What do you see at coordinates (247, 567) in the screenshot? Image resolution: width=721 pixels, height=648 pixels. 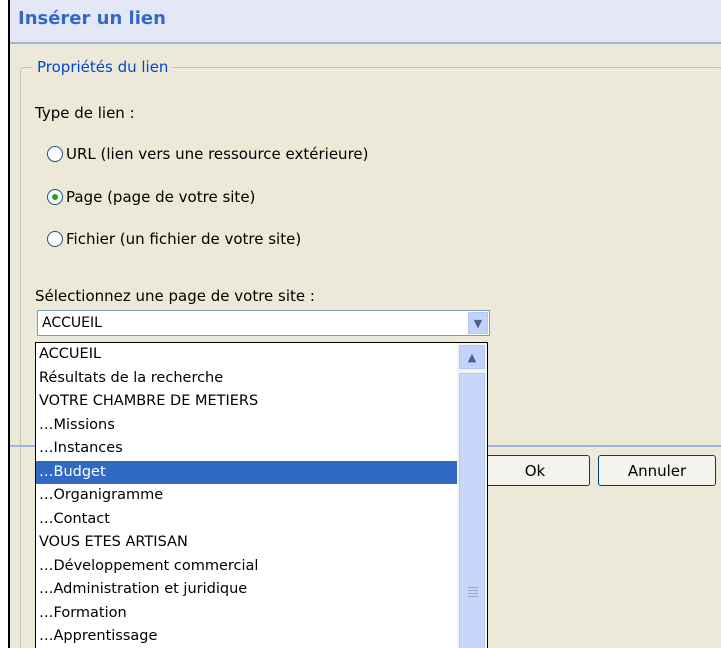 I see `dropdown-item: …Développement commercial` at bounding box center [247, 567].